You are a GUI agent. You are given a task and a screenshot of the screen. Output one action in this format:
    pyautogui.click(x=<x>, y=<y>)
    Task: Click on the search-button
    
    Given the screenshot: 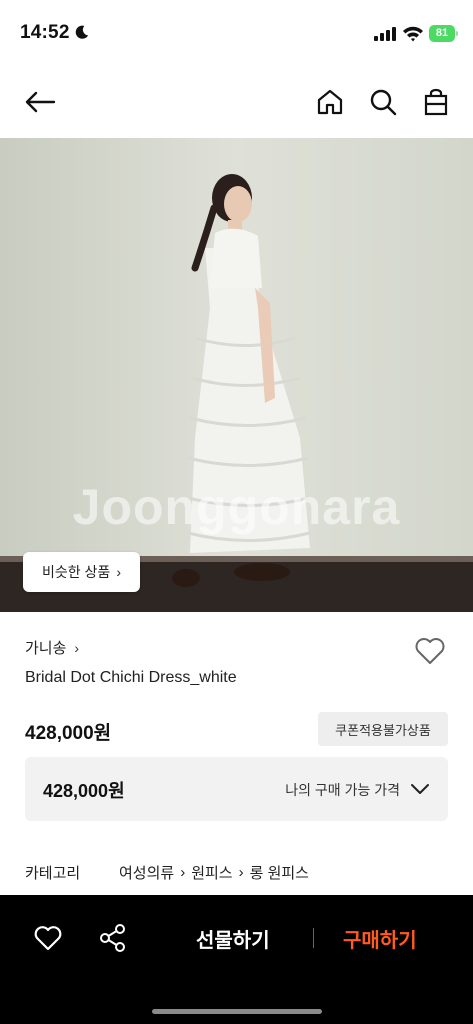 What is the action you would take?
    pyautogui.click(x=383, y=102)
    